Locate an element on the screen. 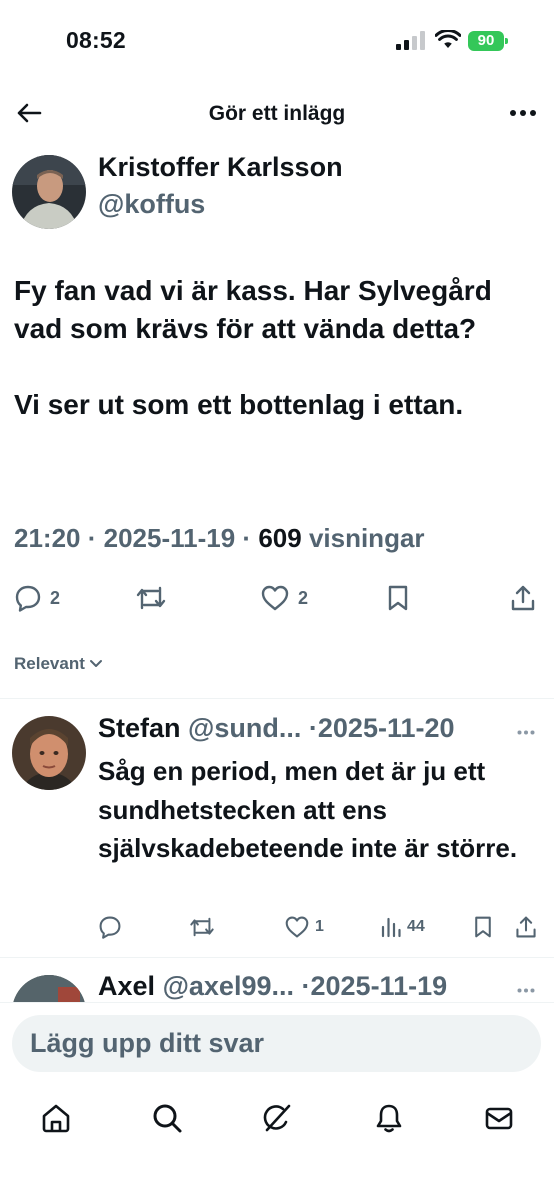 This screenshot has width=554, height=1200. nav-messages is located at coordinates (499, 1118).